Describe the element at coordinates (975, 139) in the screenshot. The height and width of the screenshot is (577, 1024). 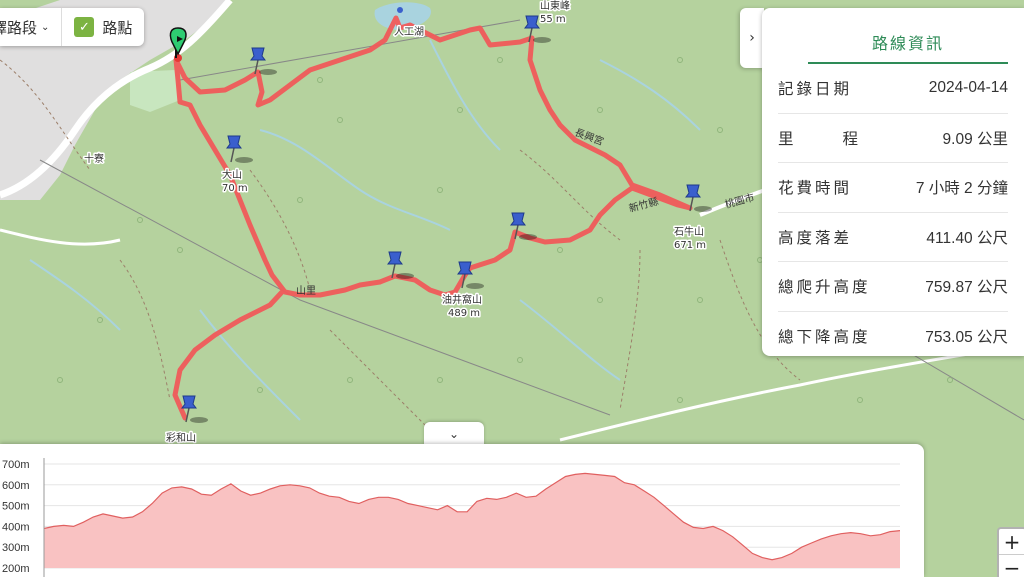
I see `info-row-value: 9.09 公里` at that location.